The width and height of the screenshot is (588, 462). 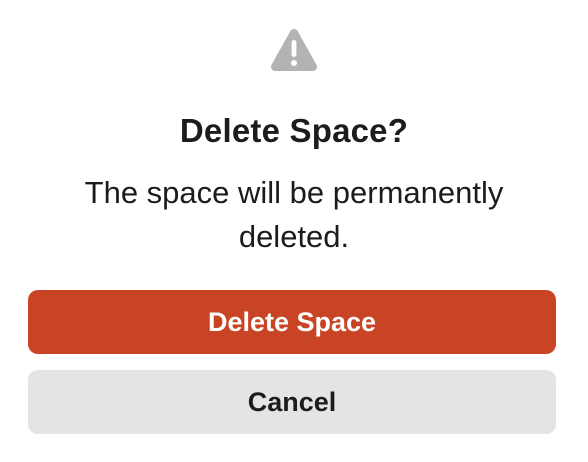 I want to click on icon-container, so click(x=294, y=51).